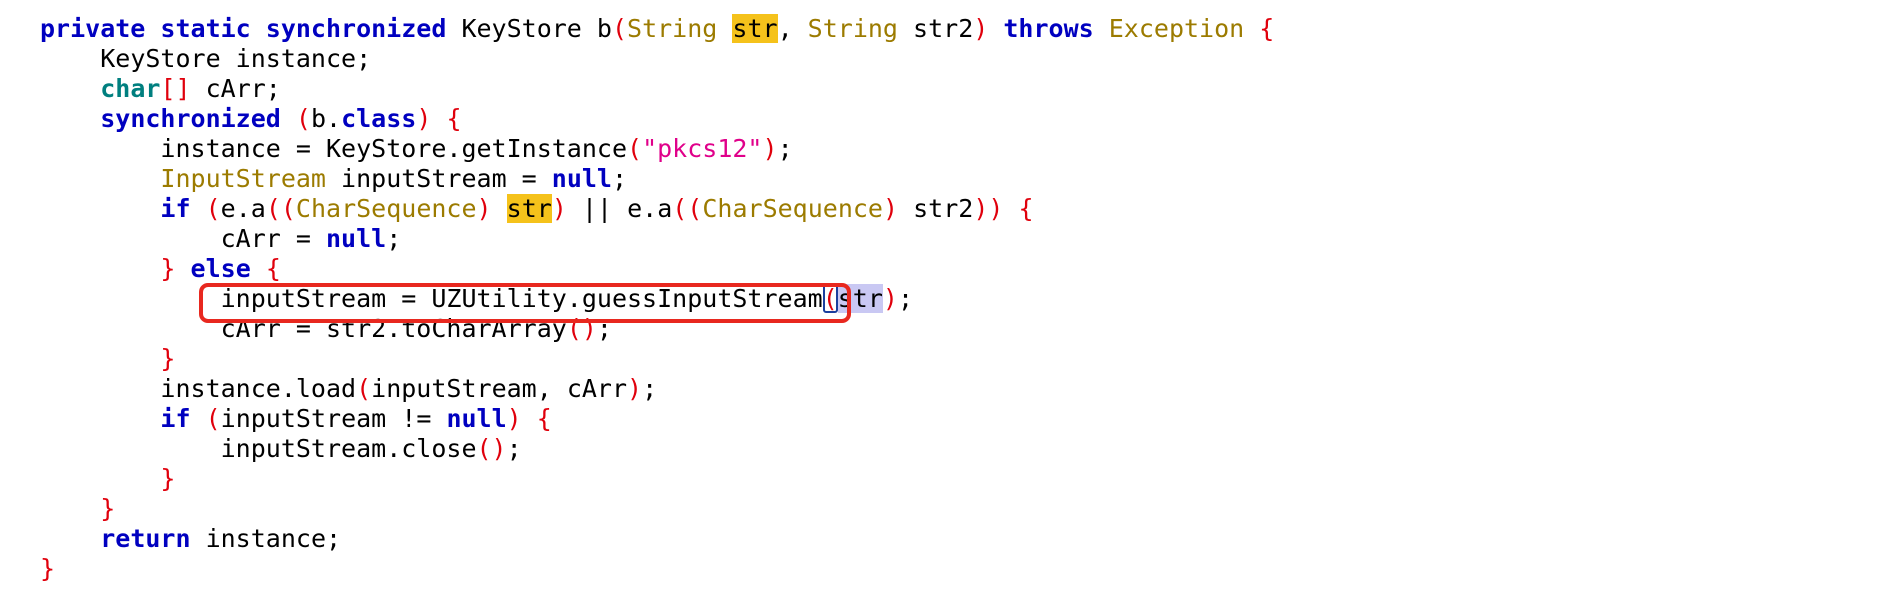 The height and width of the screenshot is (590, 1886). Describe the element at coordinates (379, 118) in the screenshot. I see `code-token: class` at that location.